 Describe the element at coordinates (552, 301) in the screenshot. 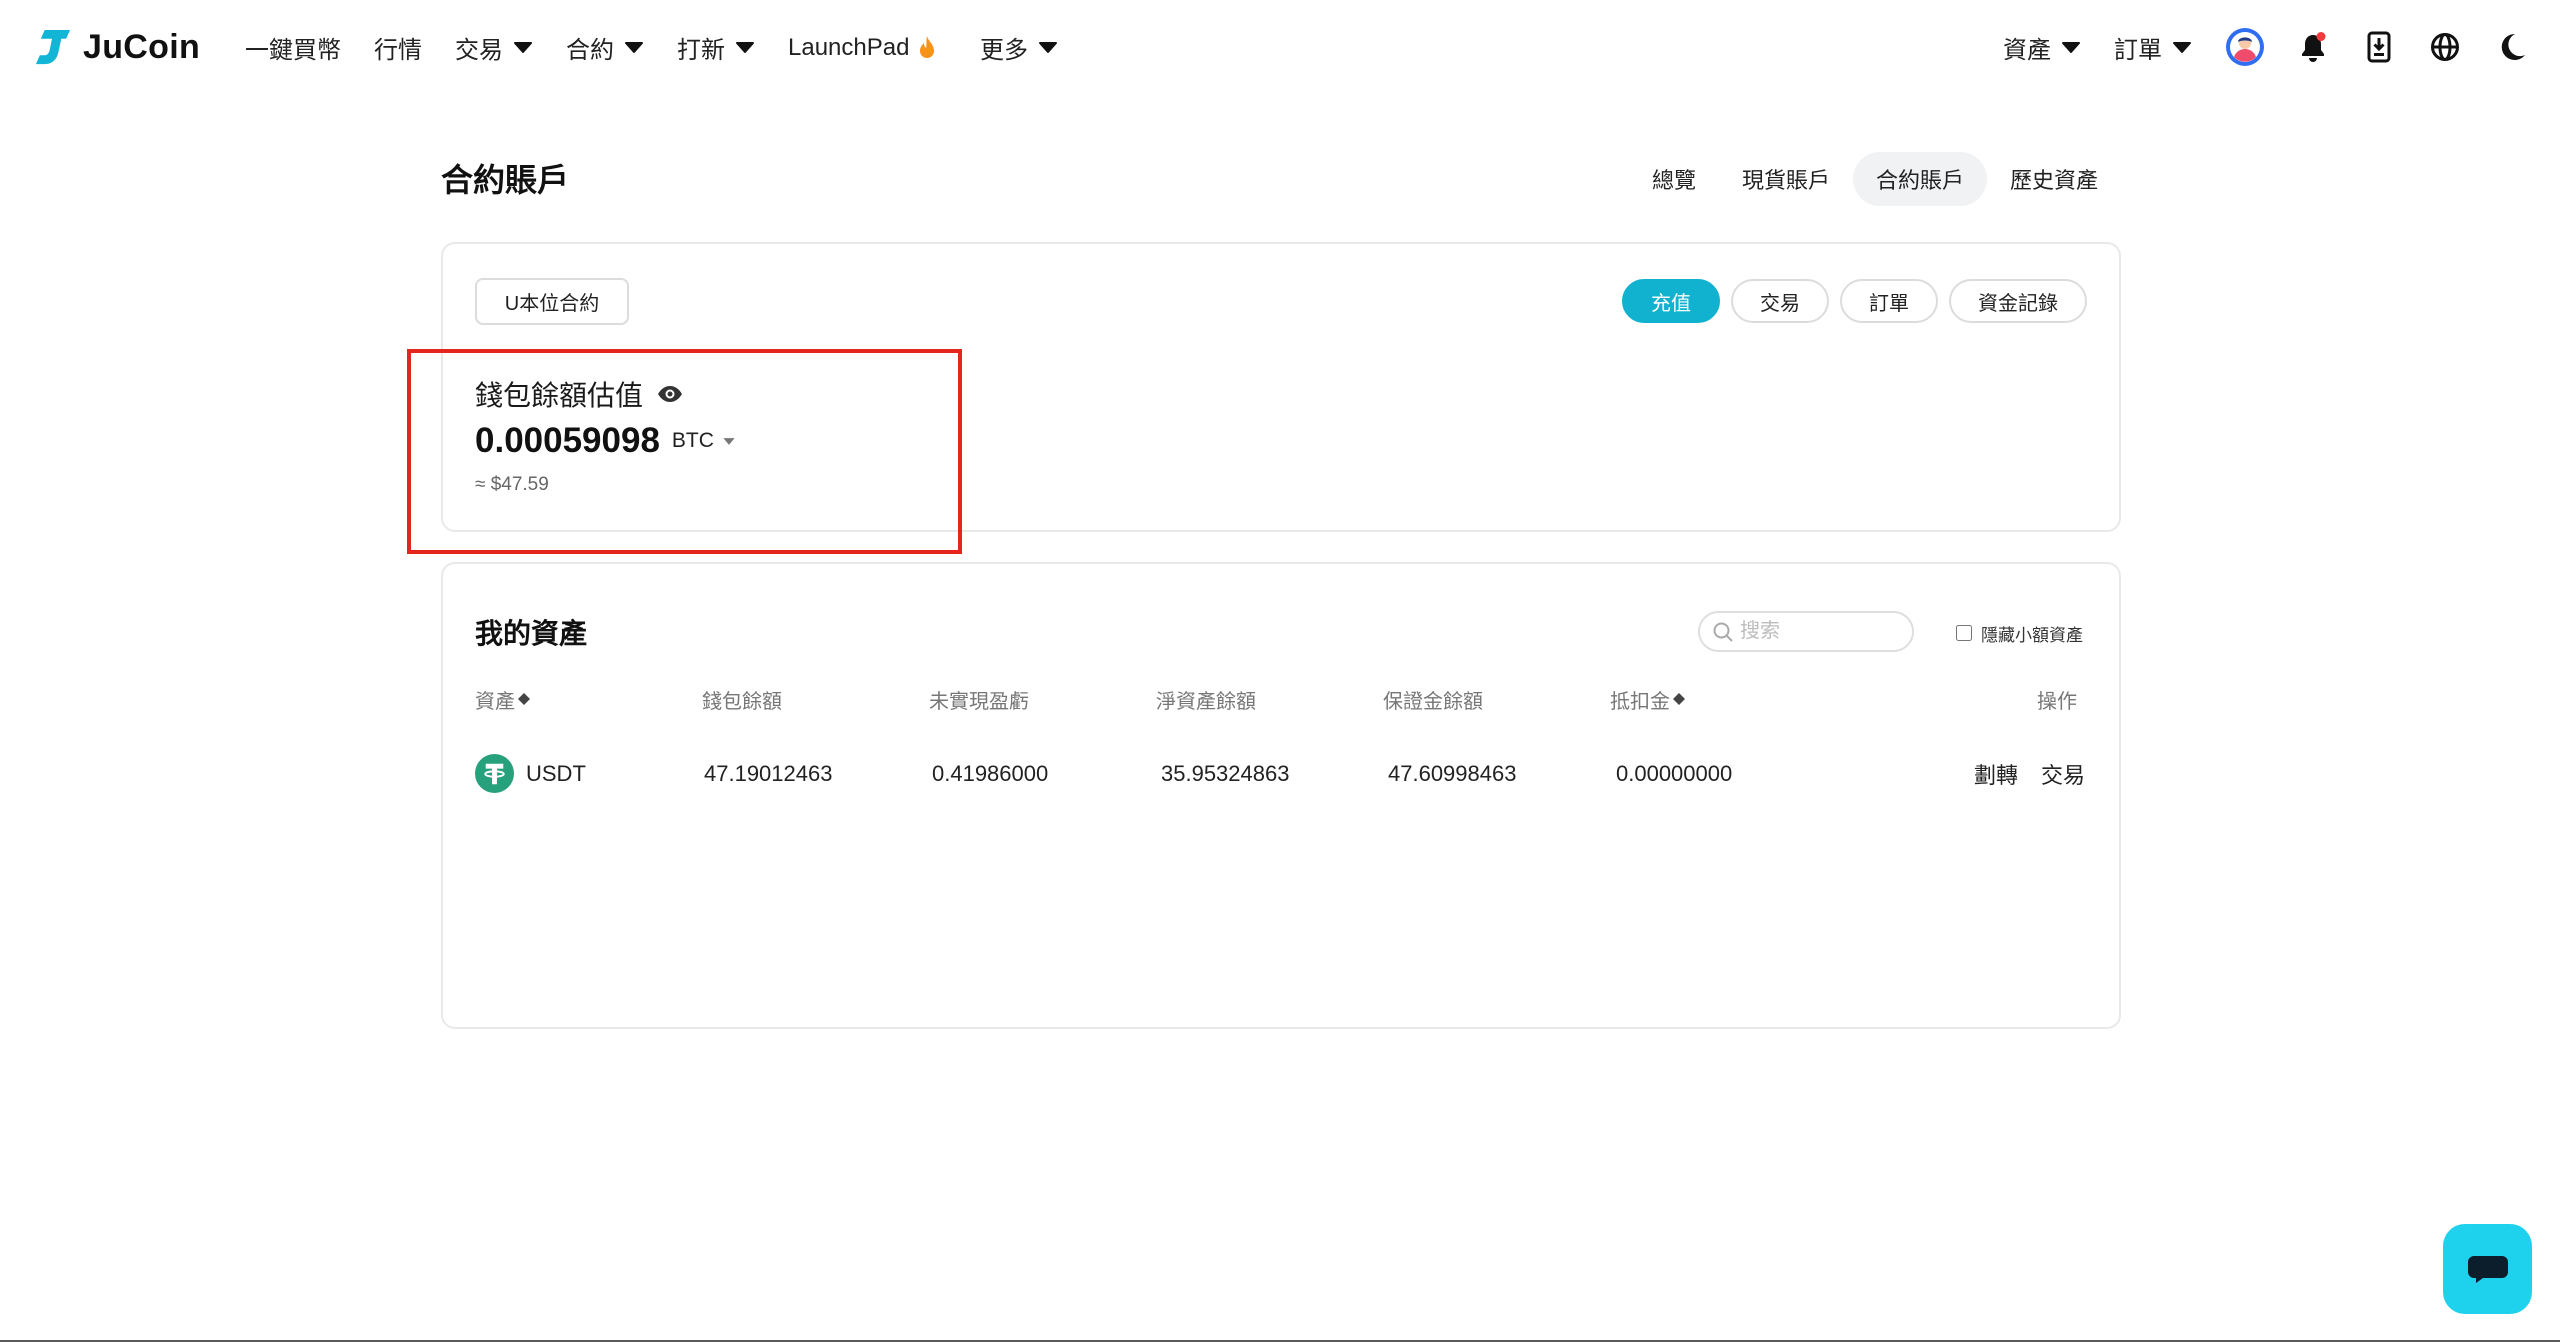

I see `contract-type-button: U本位合約` at that location.